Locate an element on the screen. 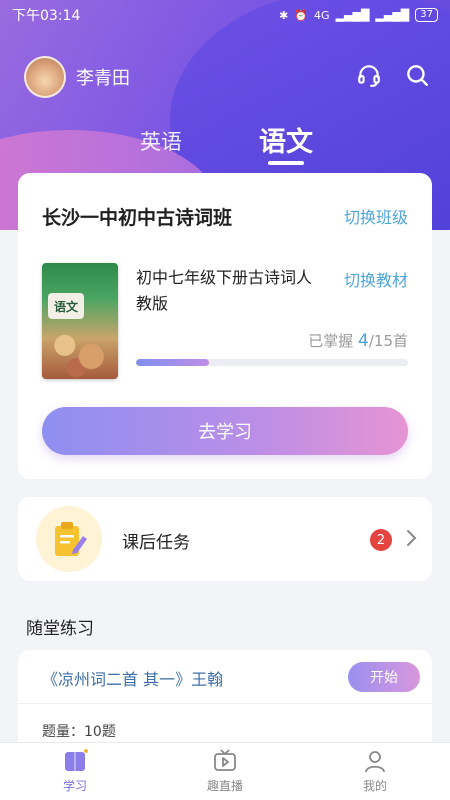 The image size is (450, 800). book-icon is located at coordinates (76, 760).